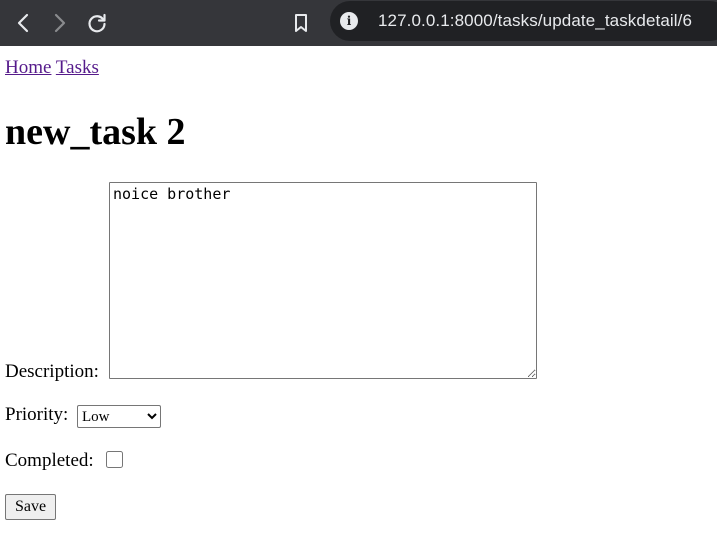 This screenshot has height=542, width=717. Describe the element at coordinates (77, 67) in the screenshot. I see `tasks-link: Tasks` at that location.